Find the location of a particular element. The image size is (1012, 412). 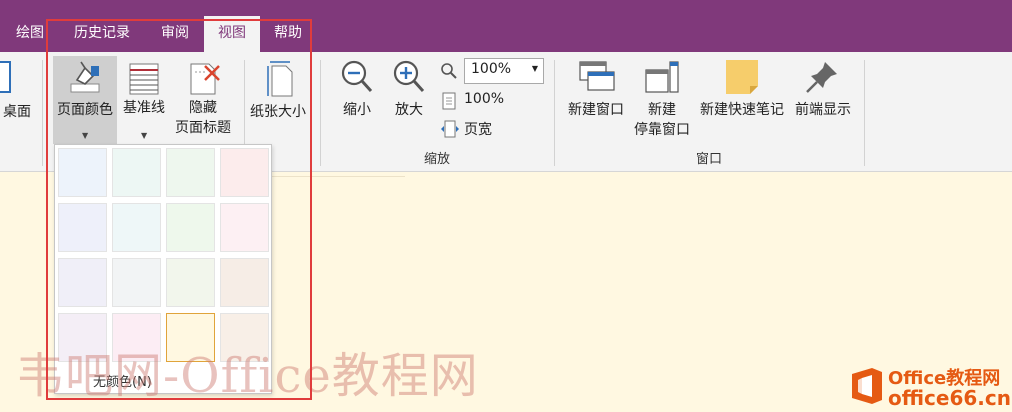

logo-line-2: office66.cn is located at coordinates (949, 398).